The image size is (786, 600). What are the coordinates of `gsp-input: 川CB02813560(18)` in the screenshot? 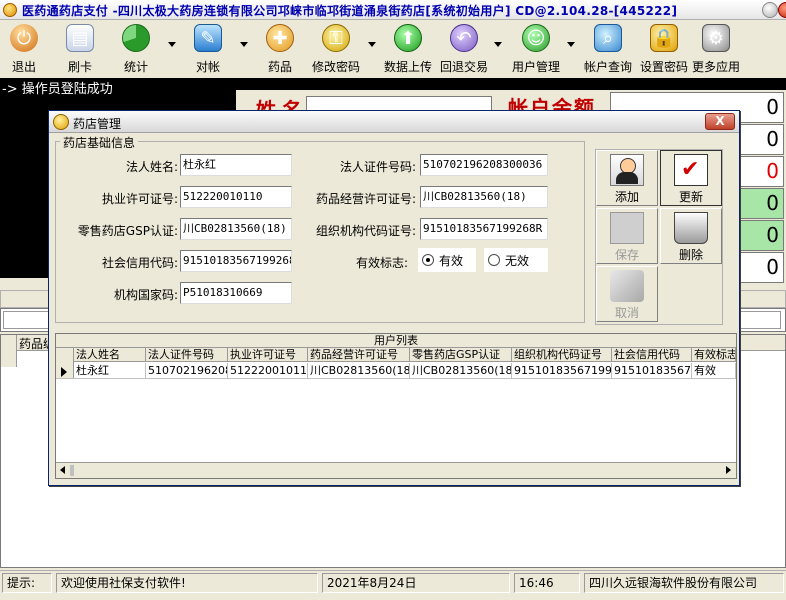 It's located at (236, 229).